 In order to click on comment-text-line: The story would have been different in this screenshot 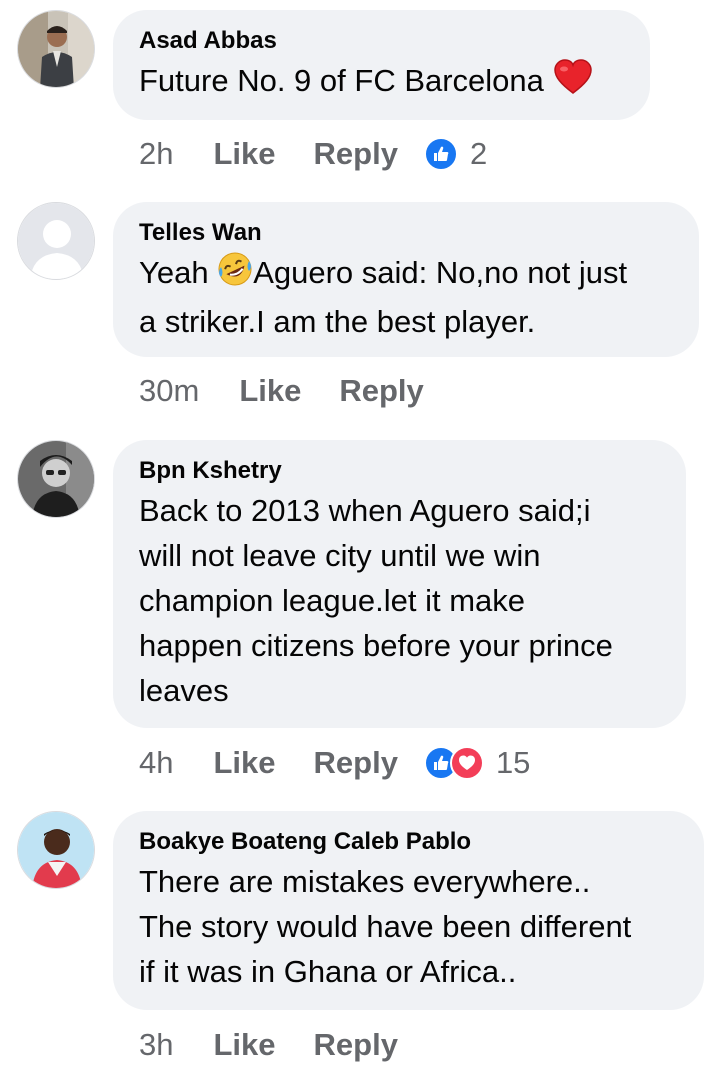, I will do `click(385, 926)`.